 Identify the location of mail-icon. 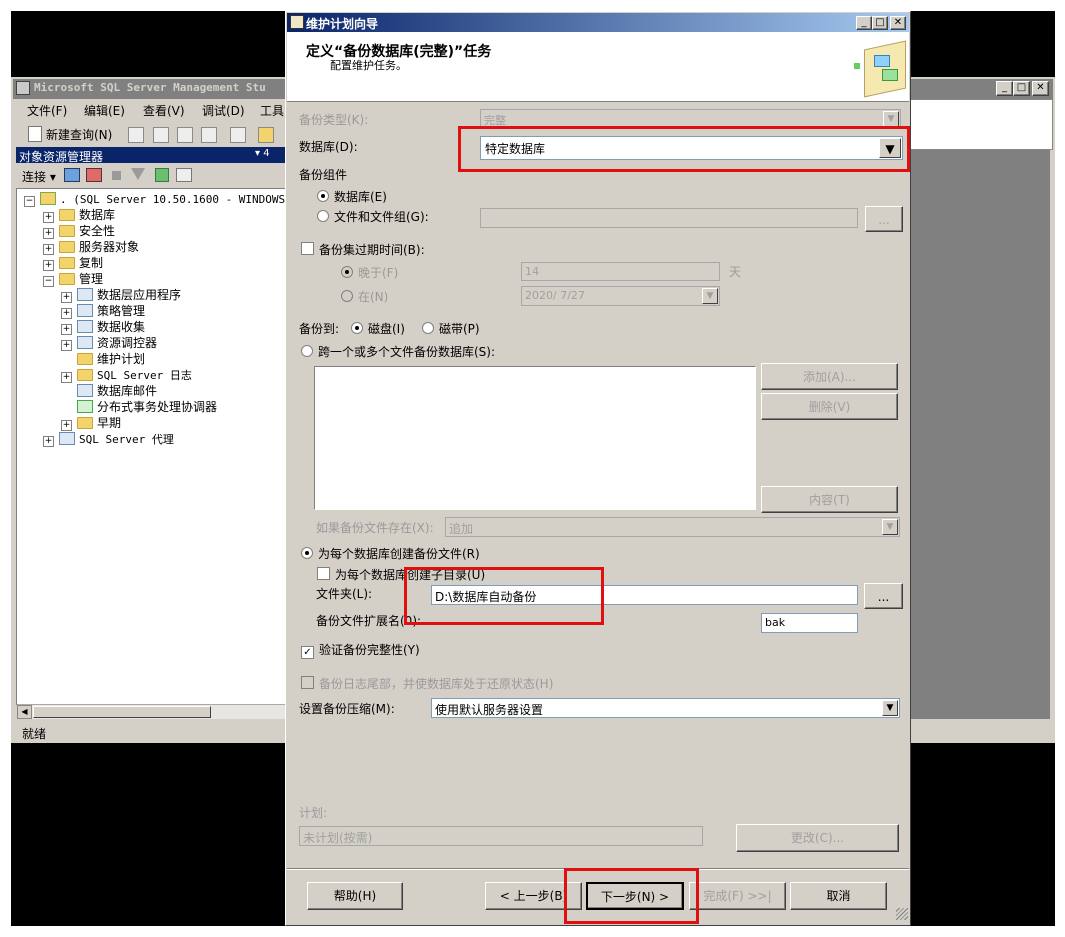
(85, 390).